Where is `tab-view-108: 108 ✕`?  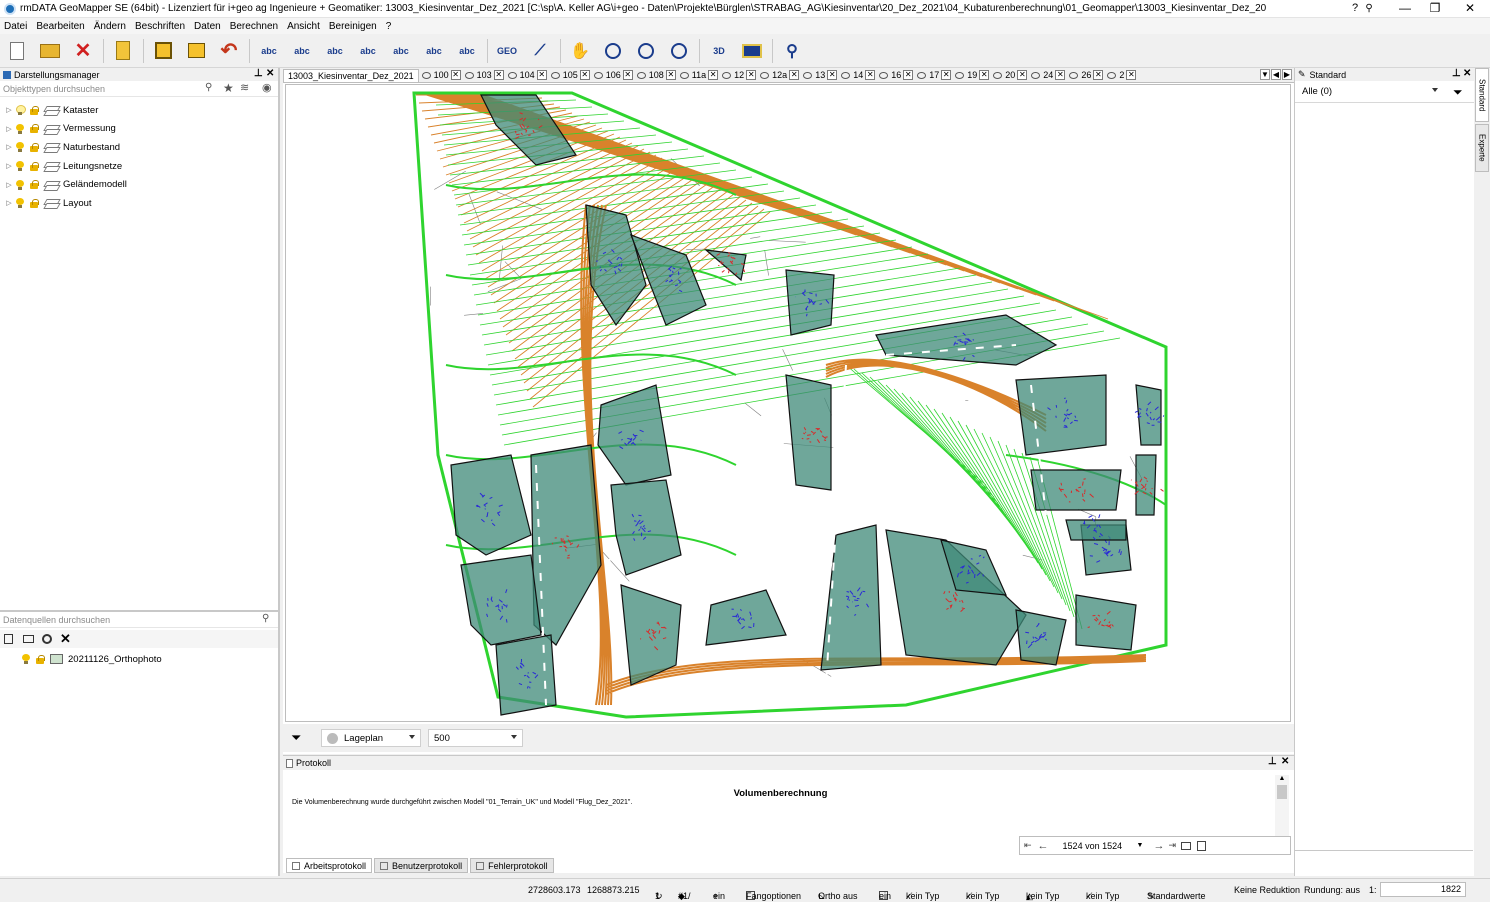
tab-view-108: 108 ✕ is located at coordinates (656, 75).